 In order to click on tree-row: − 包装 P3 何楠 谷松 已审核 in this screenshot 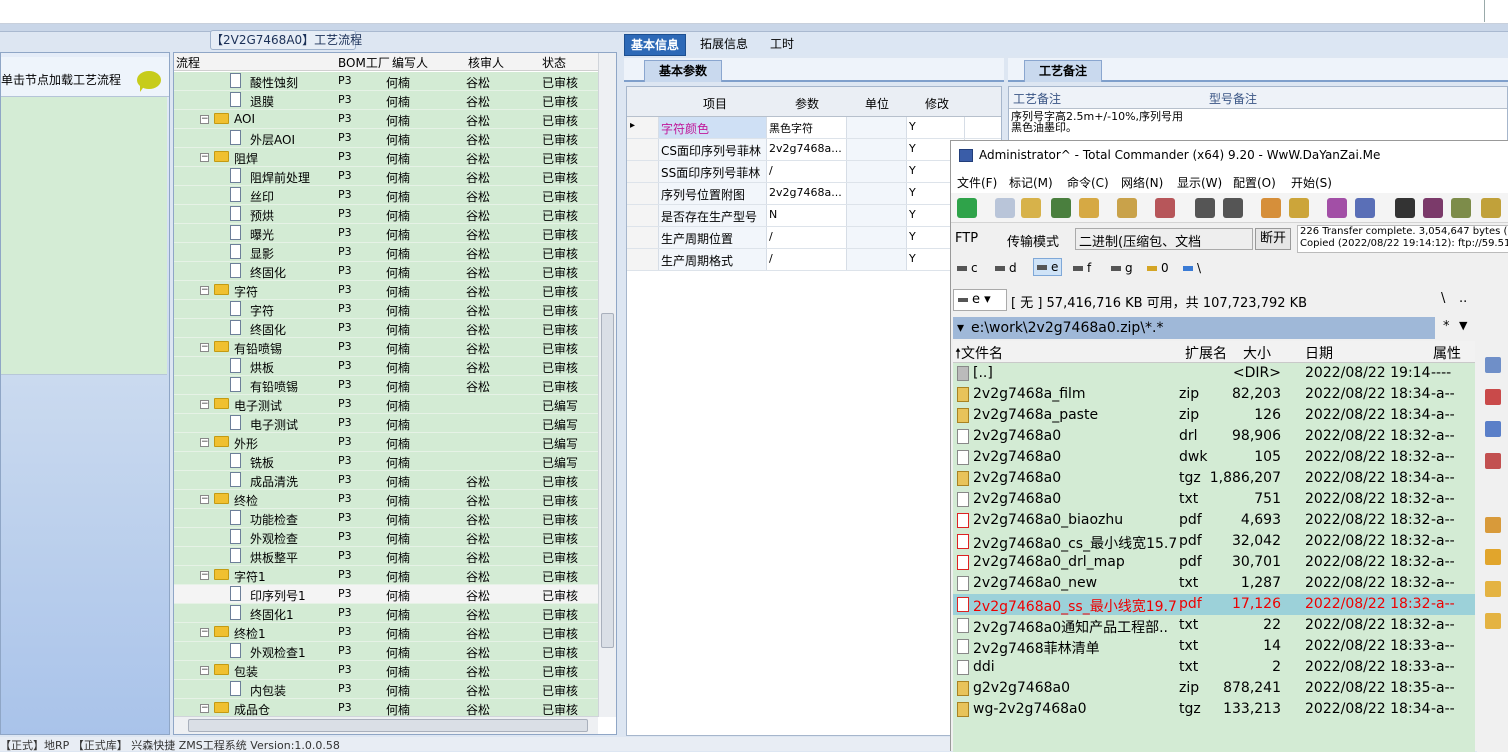, I will do `click(386, 670)`.